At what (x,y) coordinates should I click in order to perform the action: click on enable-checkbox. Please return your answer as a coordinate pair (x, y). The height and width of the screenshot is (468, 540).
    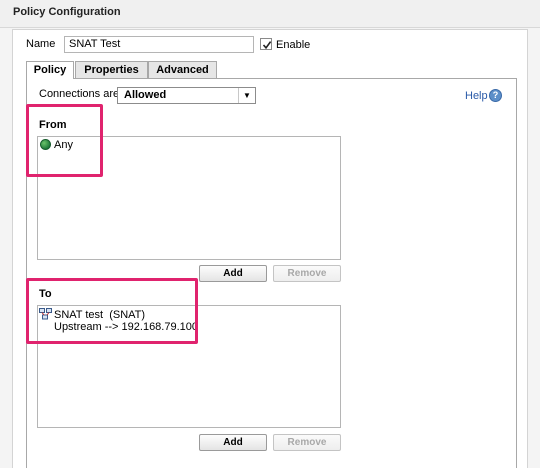
    Looking at the image, I should click on (266, 44).